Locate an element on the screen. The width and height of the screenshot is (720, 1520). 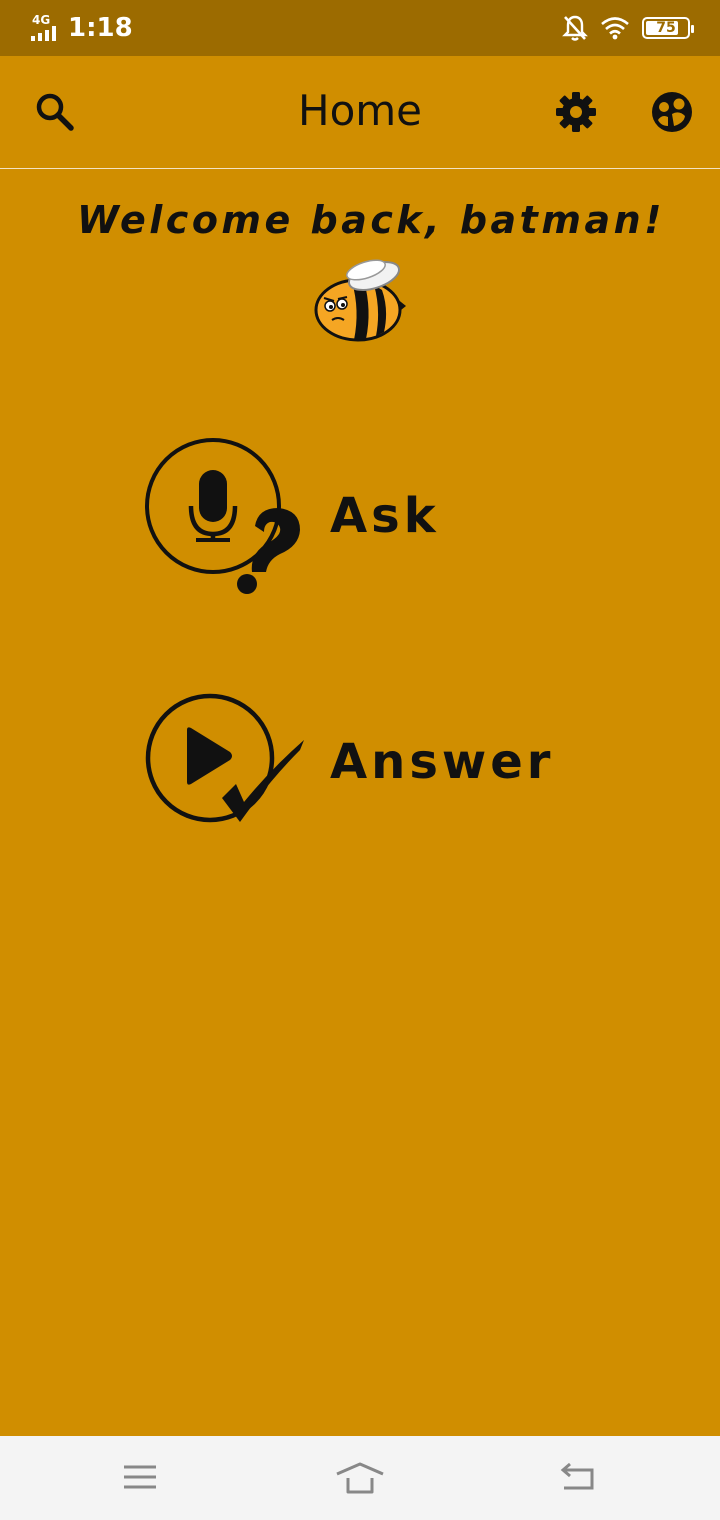
signal-icon is located at coordinates (43, 33).